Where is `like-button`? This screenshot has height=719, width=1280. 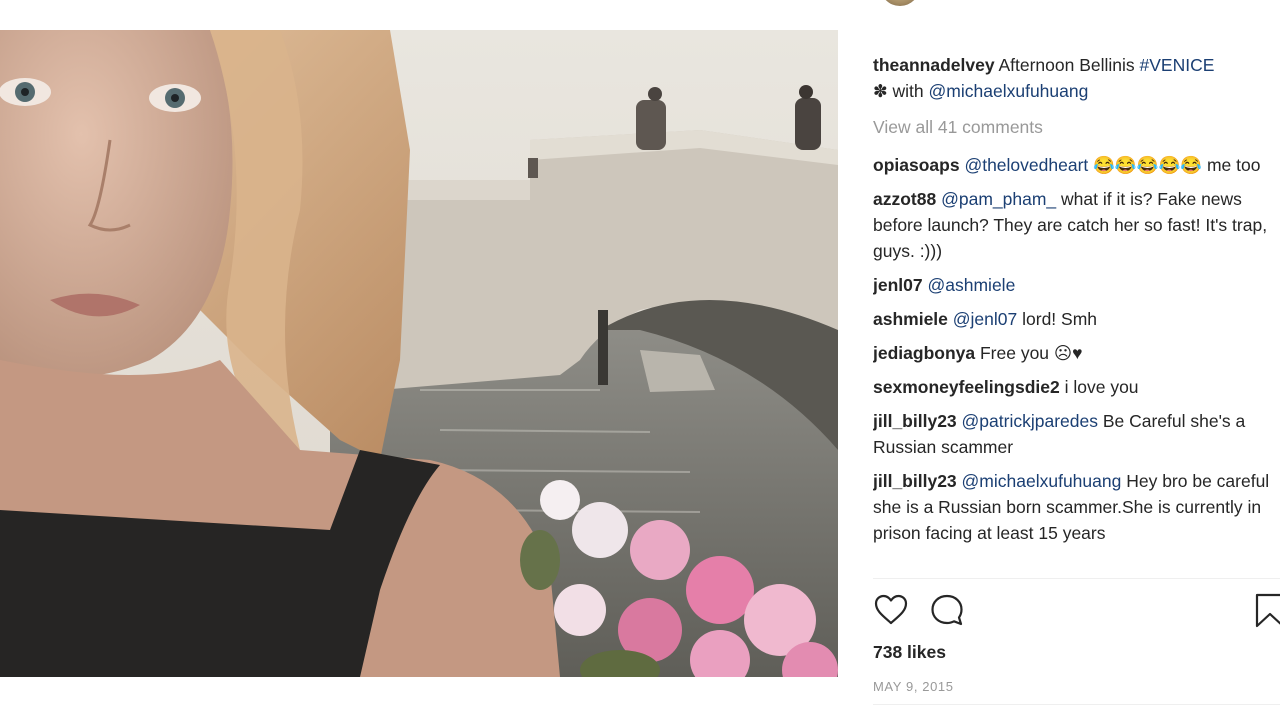
like-button is located at coordinates (891, 610).